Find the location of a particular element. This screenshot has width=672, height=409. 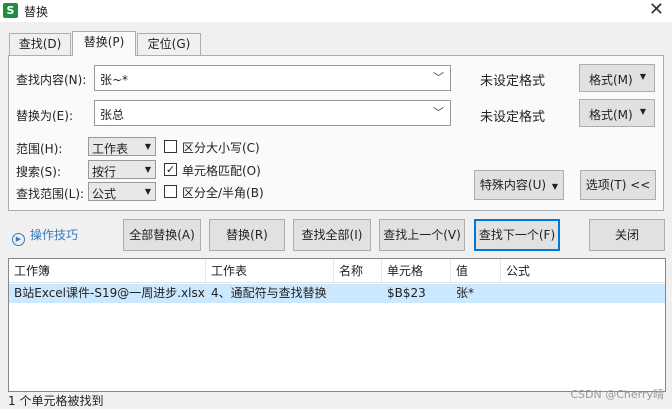

replace-button: 替换(R) is located at coordinates (247, 235).